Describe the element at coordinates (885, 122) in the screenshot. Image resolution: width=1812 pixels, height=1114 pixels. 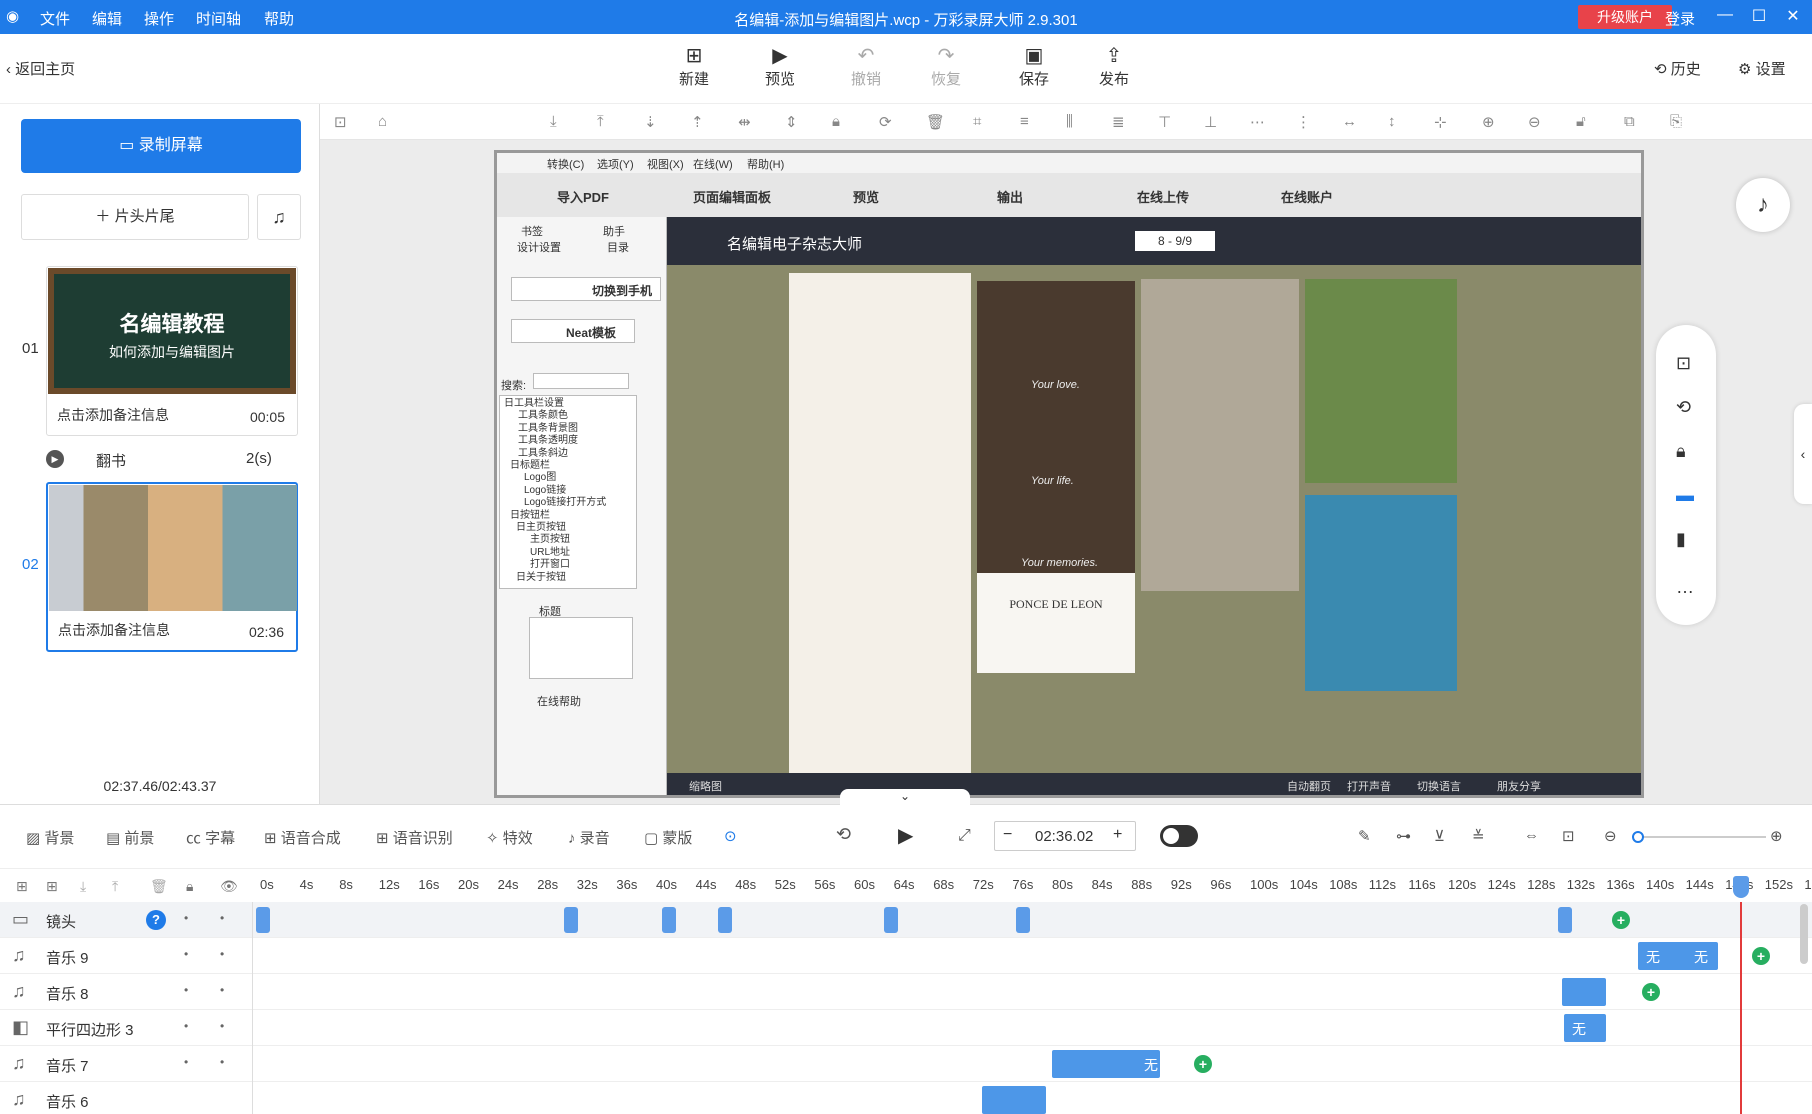
I see `rotate-icon: ⟳` at that location.